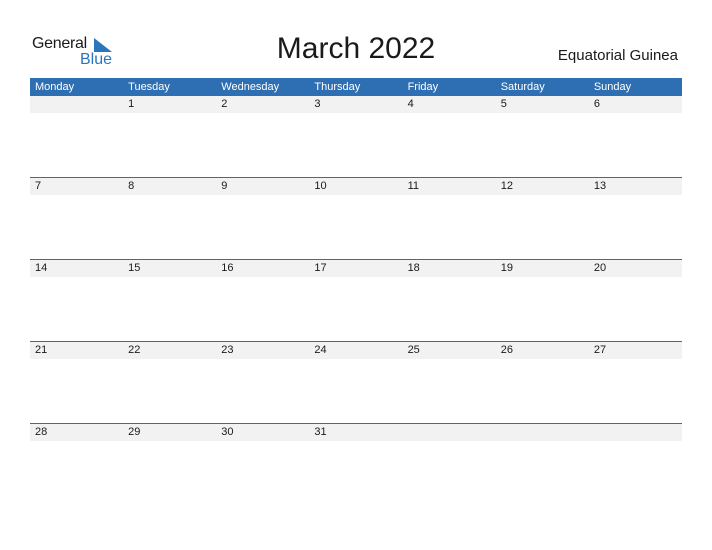 The height and width of the screenshot is (550, 712). What do you see at coordinates (41, 432) in the screenshot?
I see `day-cell: 28` at bounding box center [41, 432].